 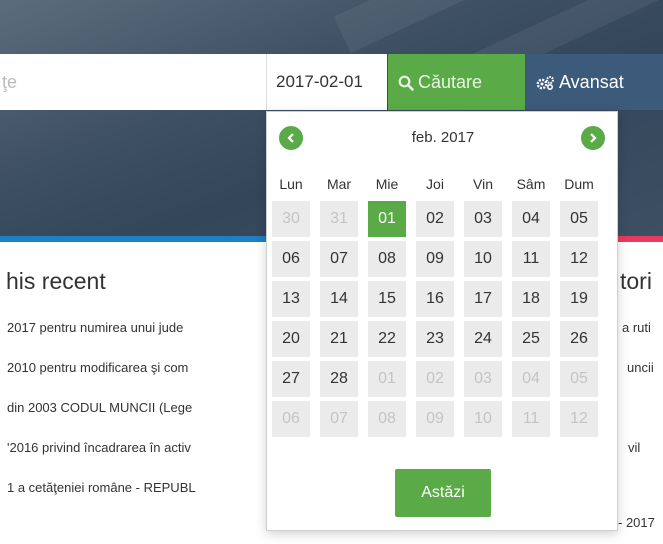 What do you see at coordinates (443, 138) in the screenshot?
I see `month-label: feb. 2017` at bounding box center [443, 138].